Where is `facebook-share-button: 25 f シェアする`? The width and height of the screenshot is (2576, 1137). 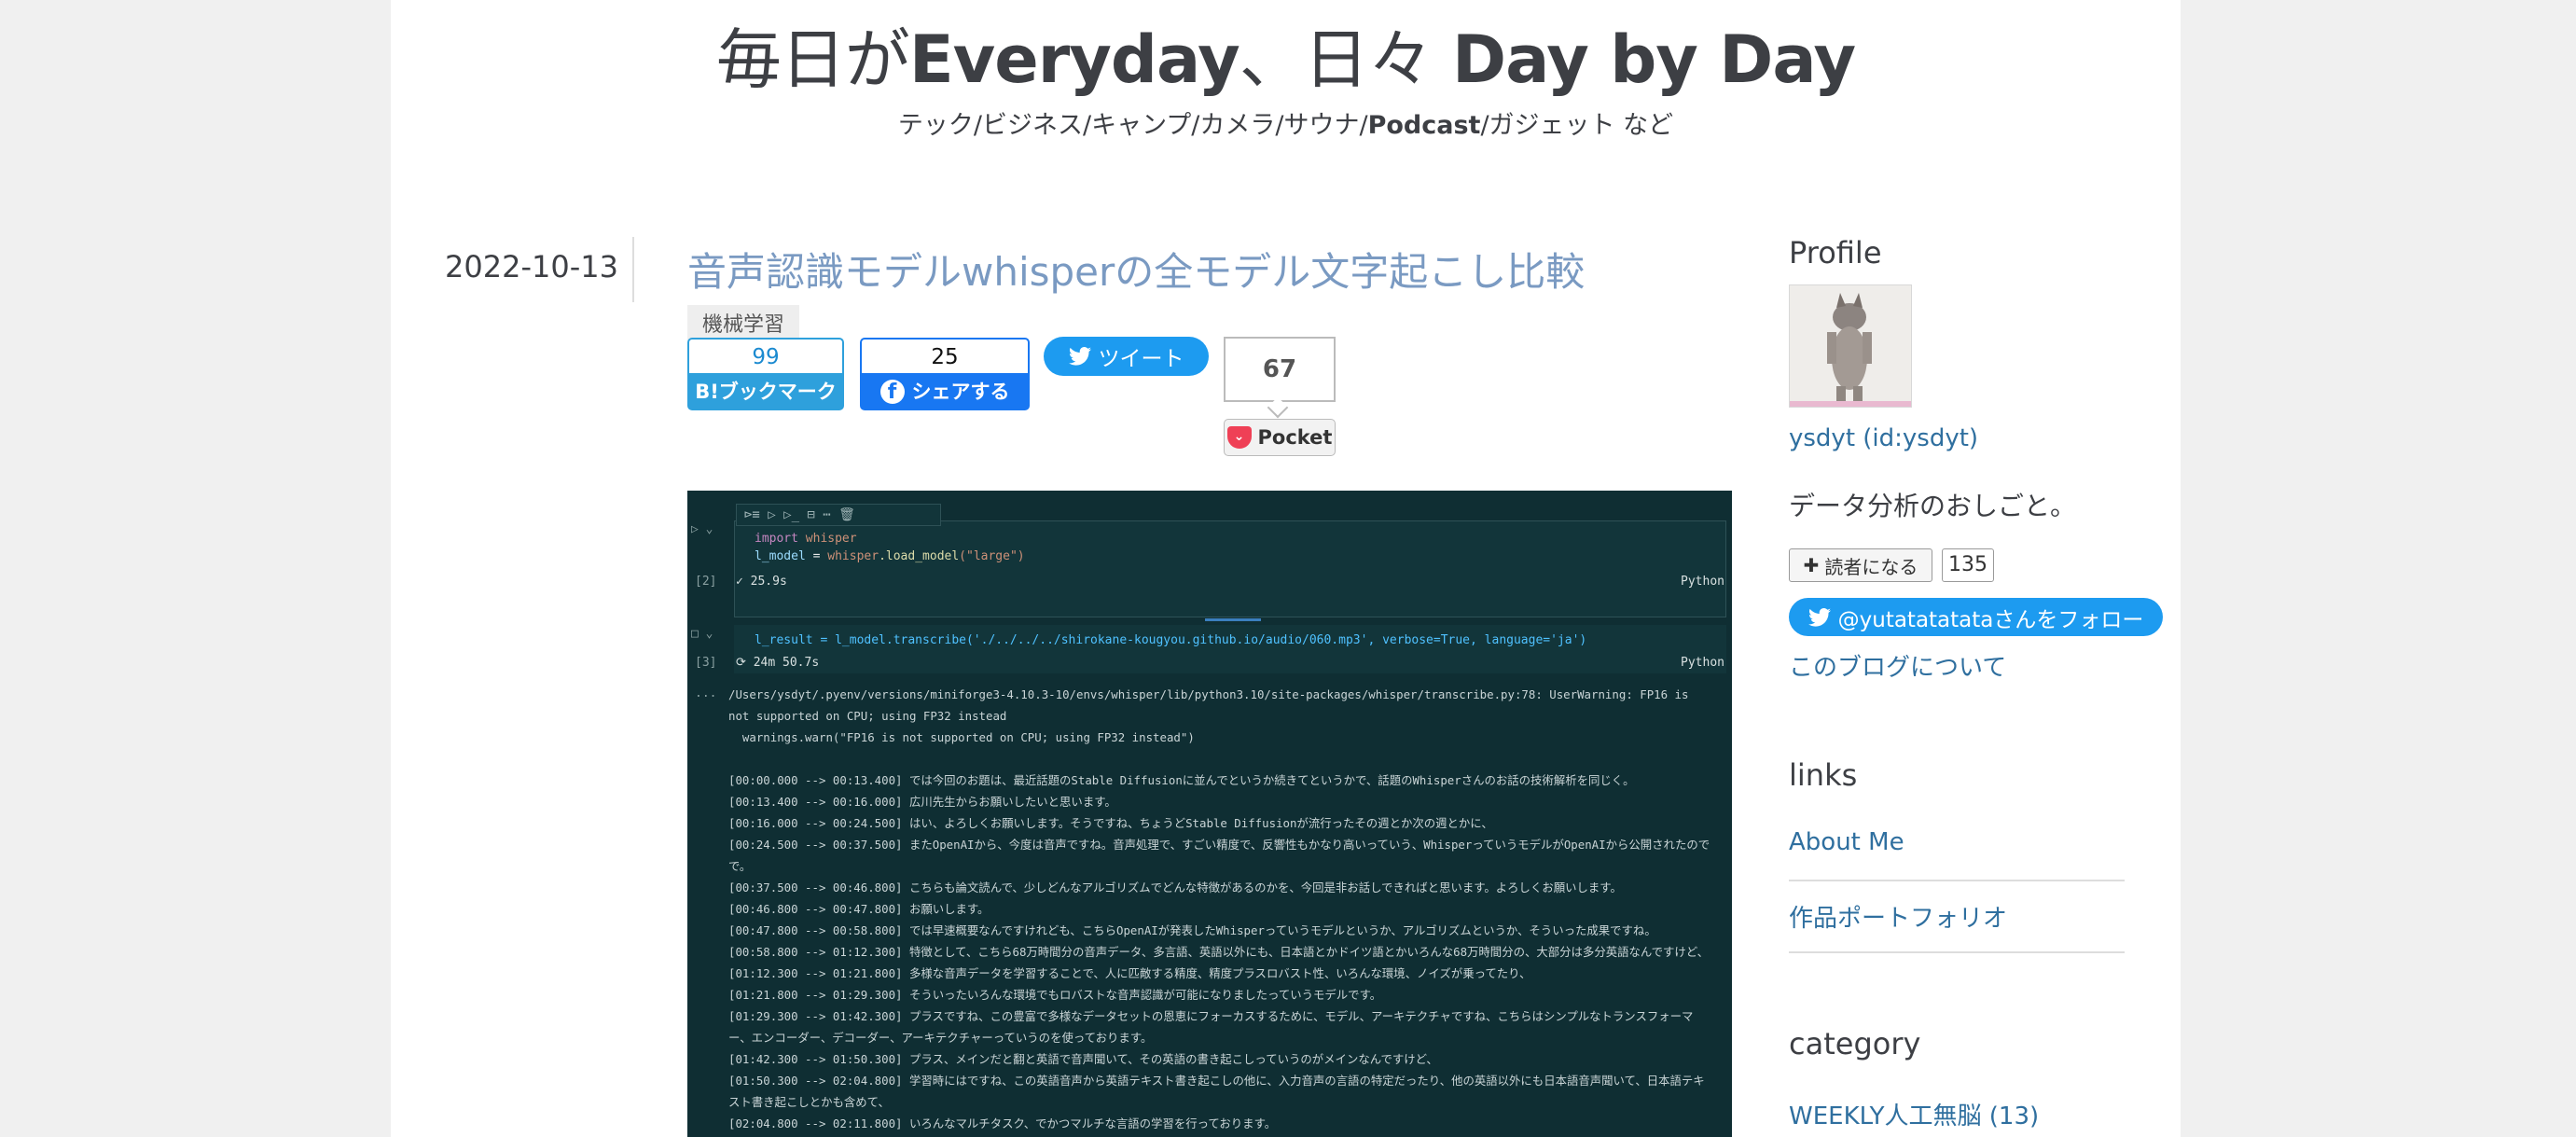 facebook-share-button: 25 f シェアする is located at coordinates (945, 374).